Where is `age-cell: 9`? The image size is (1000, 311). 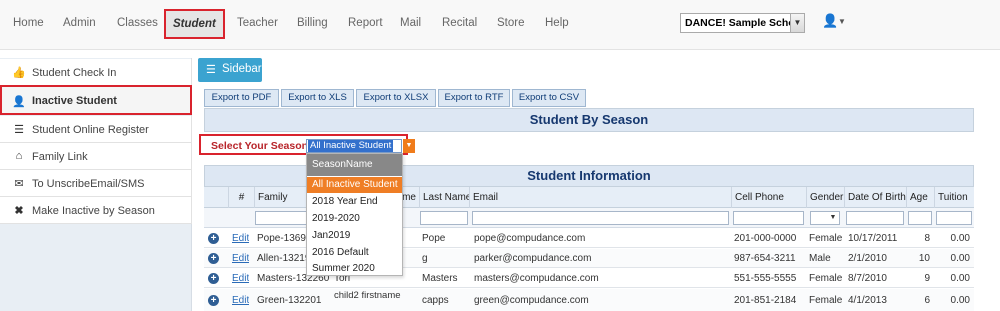 age-cell: 9 is located at coordinates (927, 278).